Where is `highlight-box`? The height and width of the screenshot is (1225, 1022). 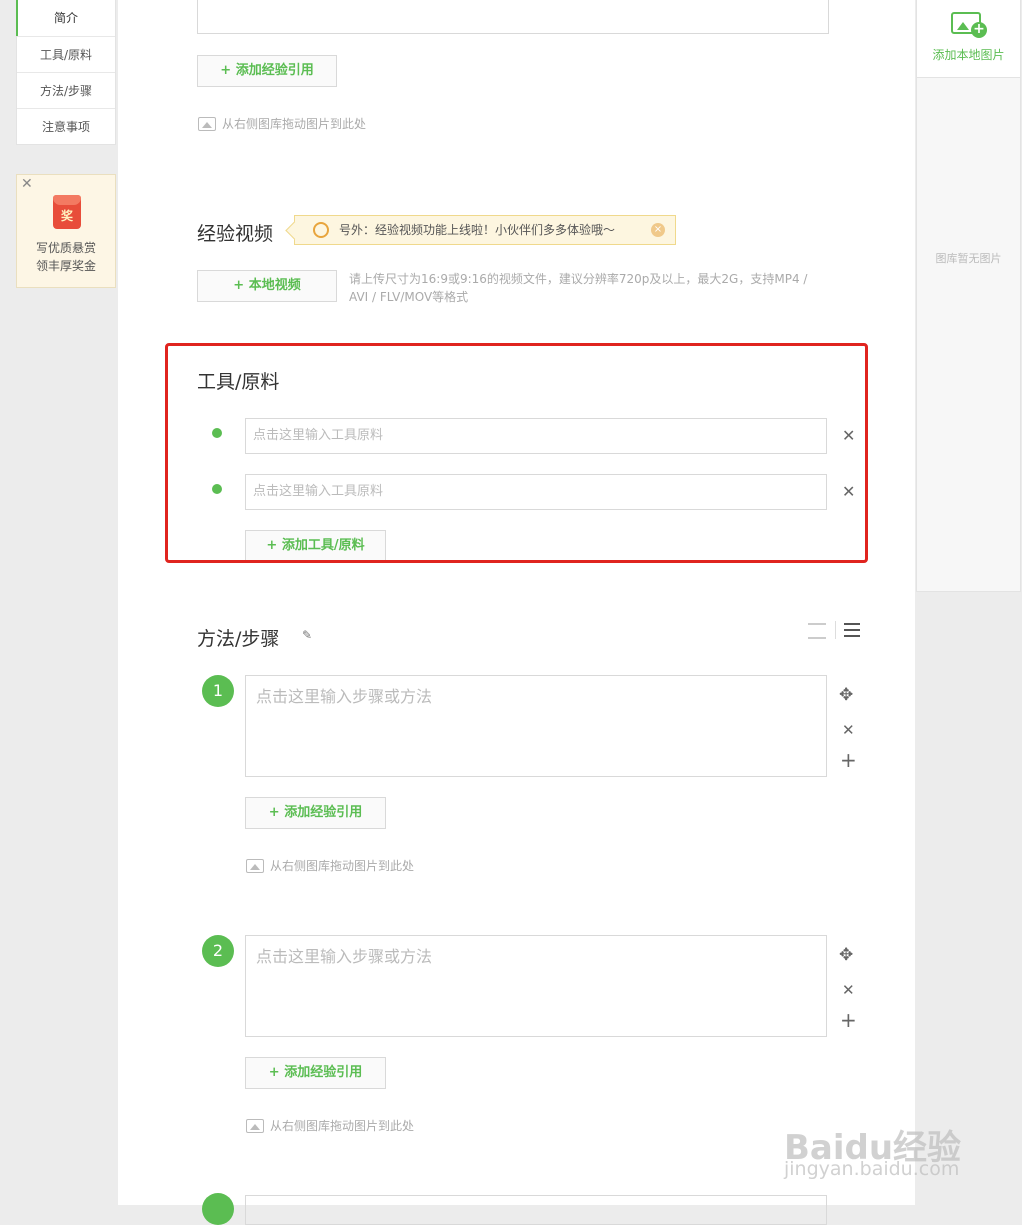 highlight-box is located at coordinates (516, 453).